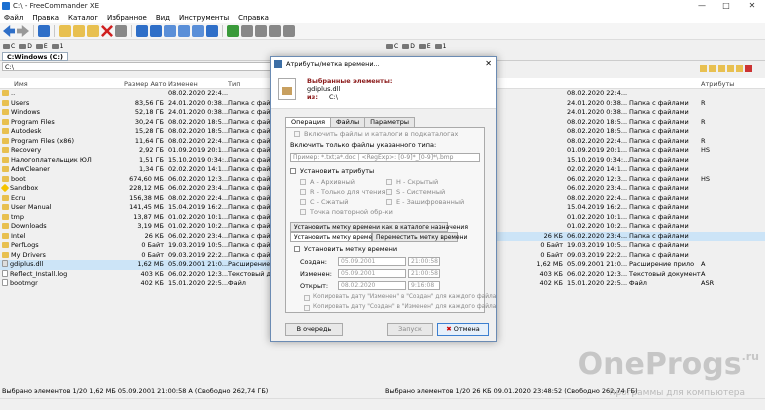  Describe the element at coordinates (303, 212) in the screenshot. I see `attr-reparse-checkbox` at that location.